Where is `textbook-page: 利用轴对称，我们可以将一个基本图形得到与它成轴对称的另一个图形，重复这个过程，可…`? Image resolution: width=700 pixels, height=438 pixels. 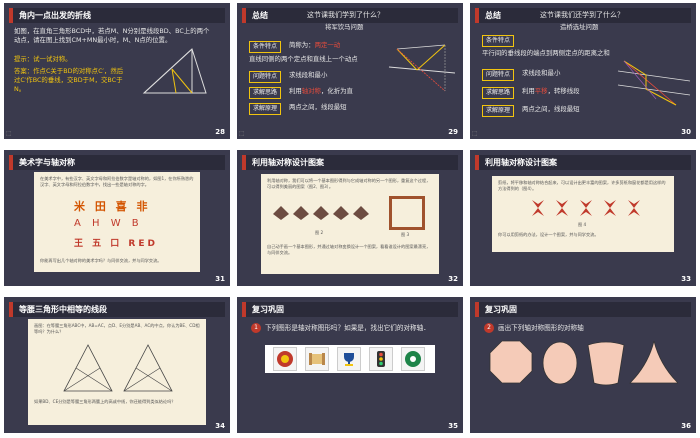 textbook-page: 利用轴对称，我们可以将一个基本图形得到与它成轴对称的另一个图形，重复这个过程，可… is located at coordinates (350, 224).